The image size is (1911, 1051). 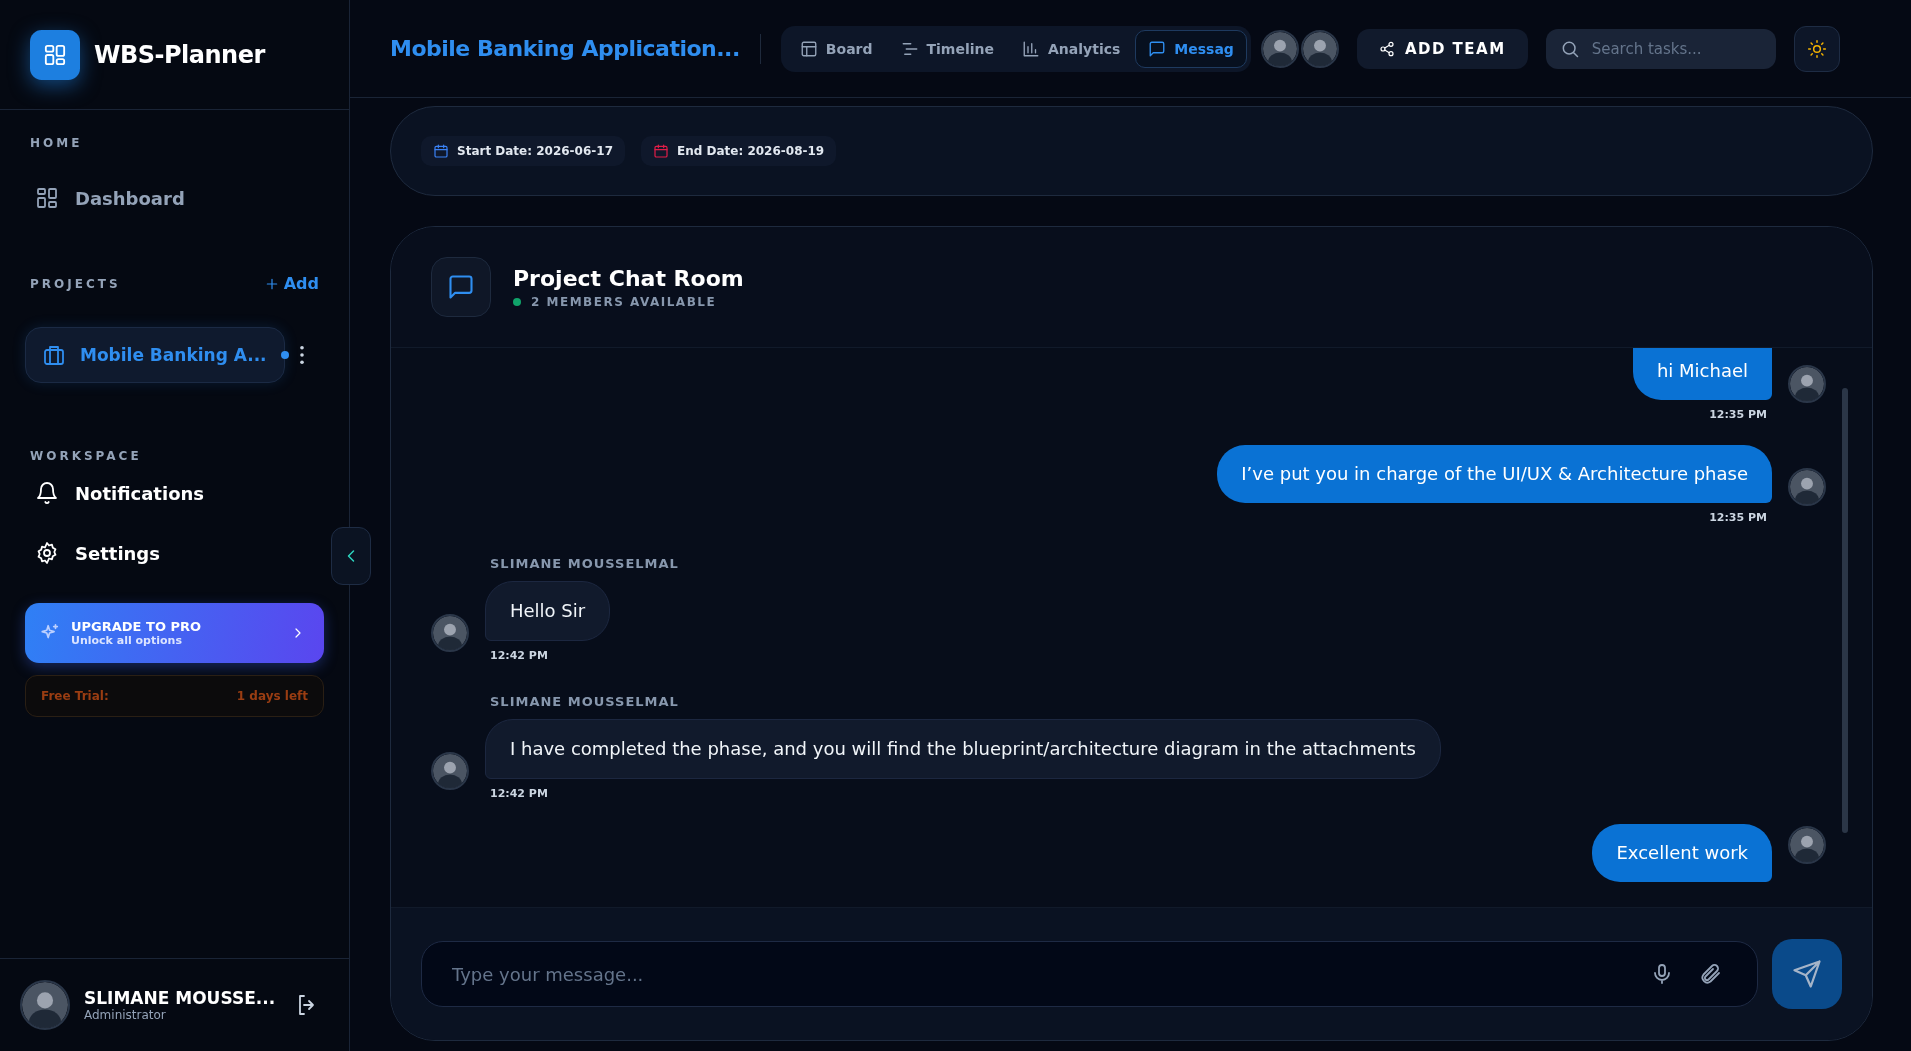 I want to click on app-name: WBS-Planner, so click(x=179, y=54).